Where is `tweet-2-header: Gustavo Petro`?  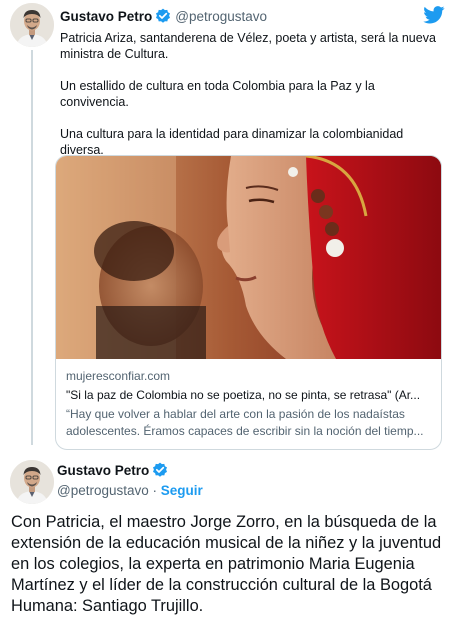 tweet-2-header: Gustavo Petro is located at coordinates (114, 470).